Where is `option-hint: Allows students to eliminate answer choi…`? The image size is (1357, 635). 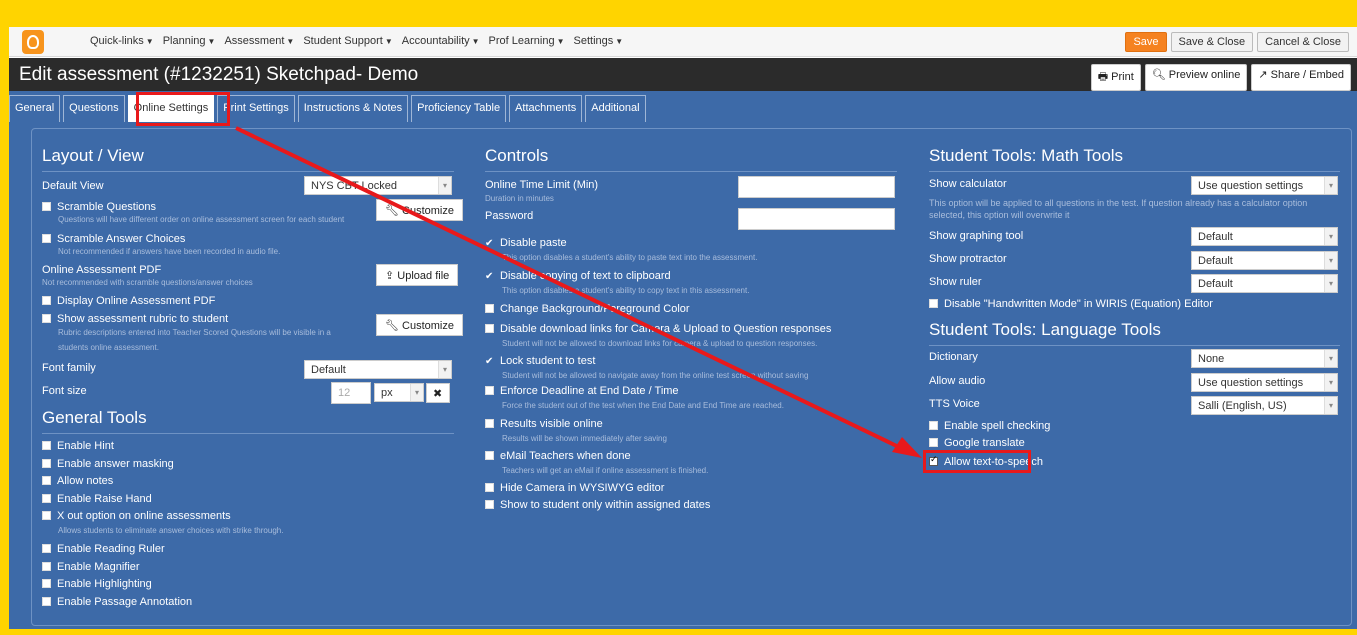 option-hint: Allows students to eliminate answer choi… is located at coordinates (171, 530).